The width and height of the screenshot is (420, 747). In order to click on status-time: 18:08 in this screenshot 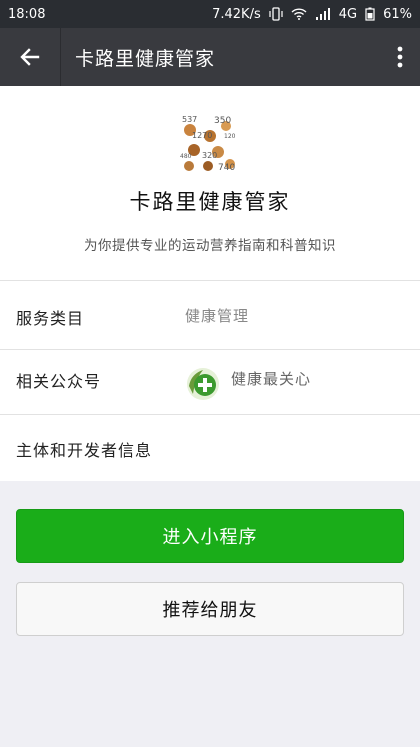, I will do `click(27, 14)`.